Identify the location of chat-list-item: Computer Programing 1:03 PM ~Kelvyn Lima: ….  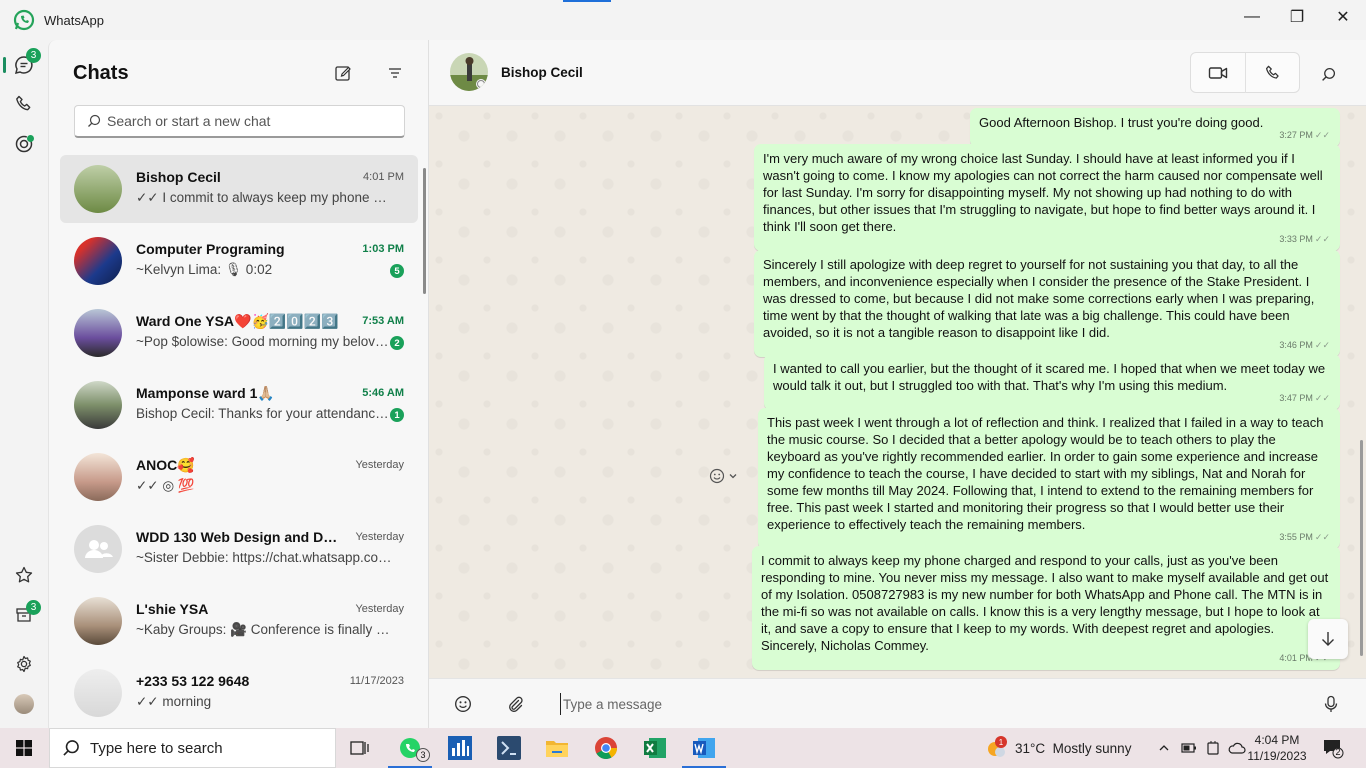
(239, 261).